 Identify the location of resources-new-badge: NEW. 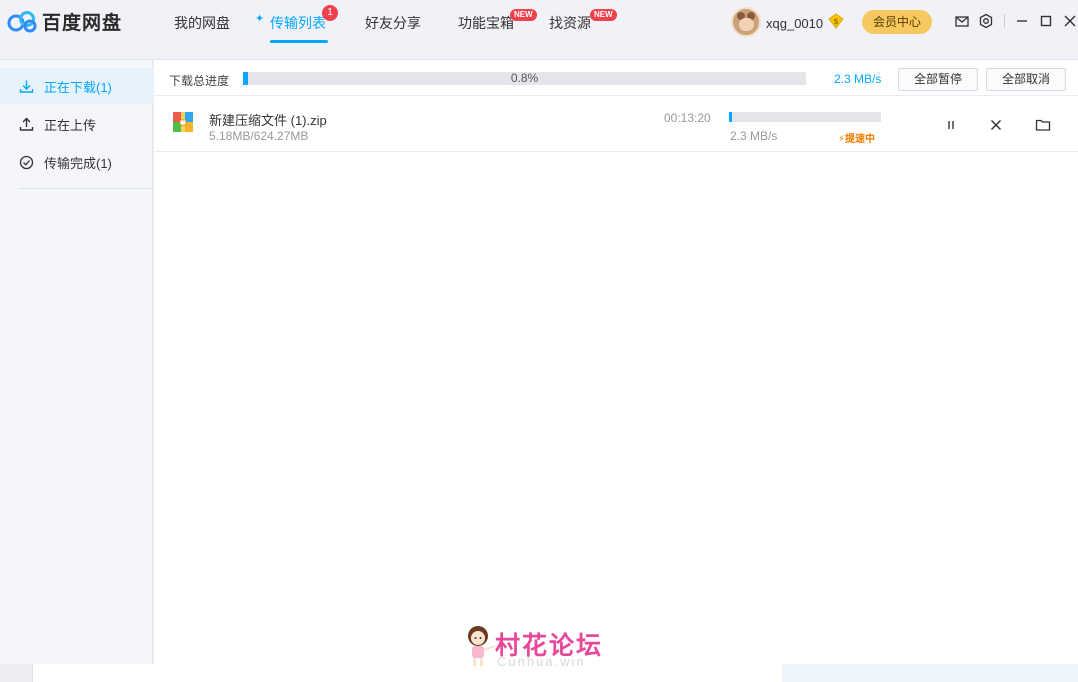
(603, 15).